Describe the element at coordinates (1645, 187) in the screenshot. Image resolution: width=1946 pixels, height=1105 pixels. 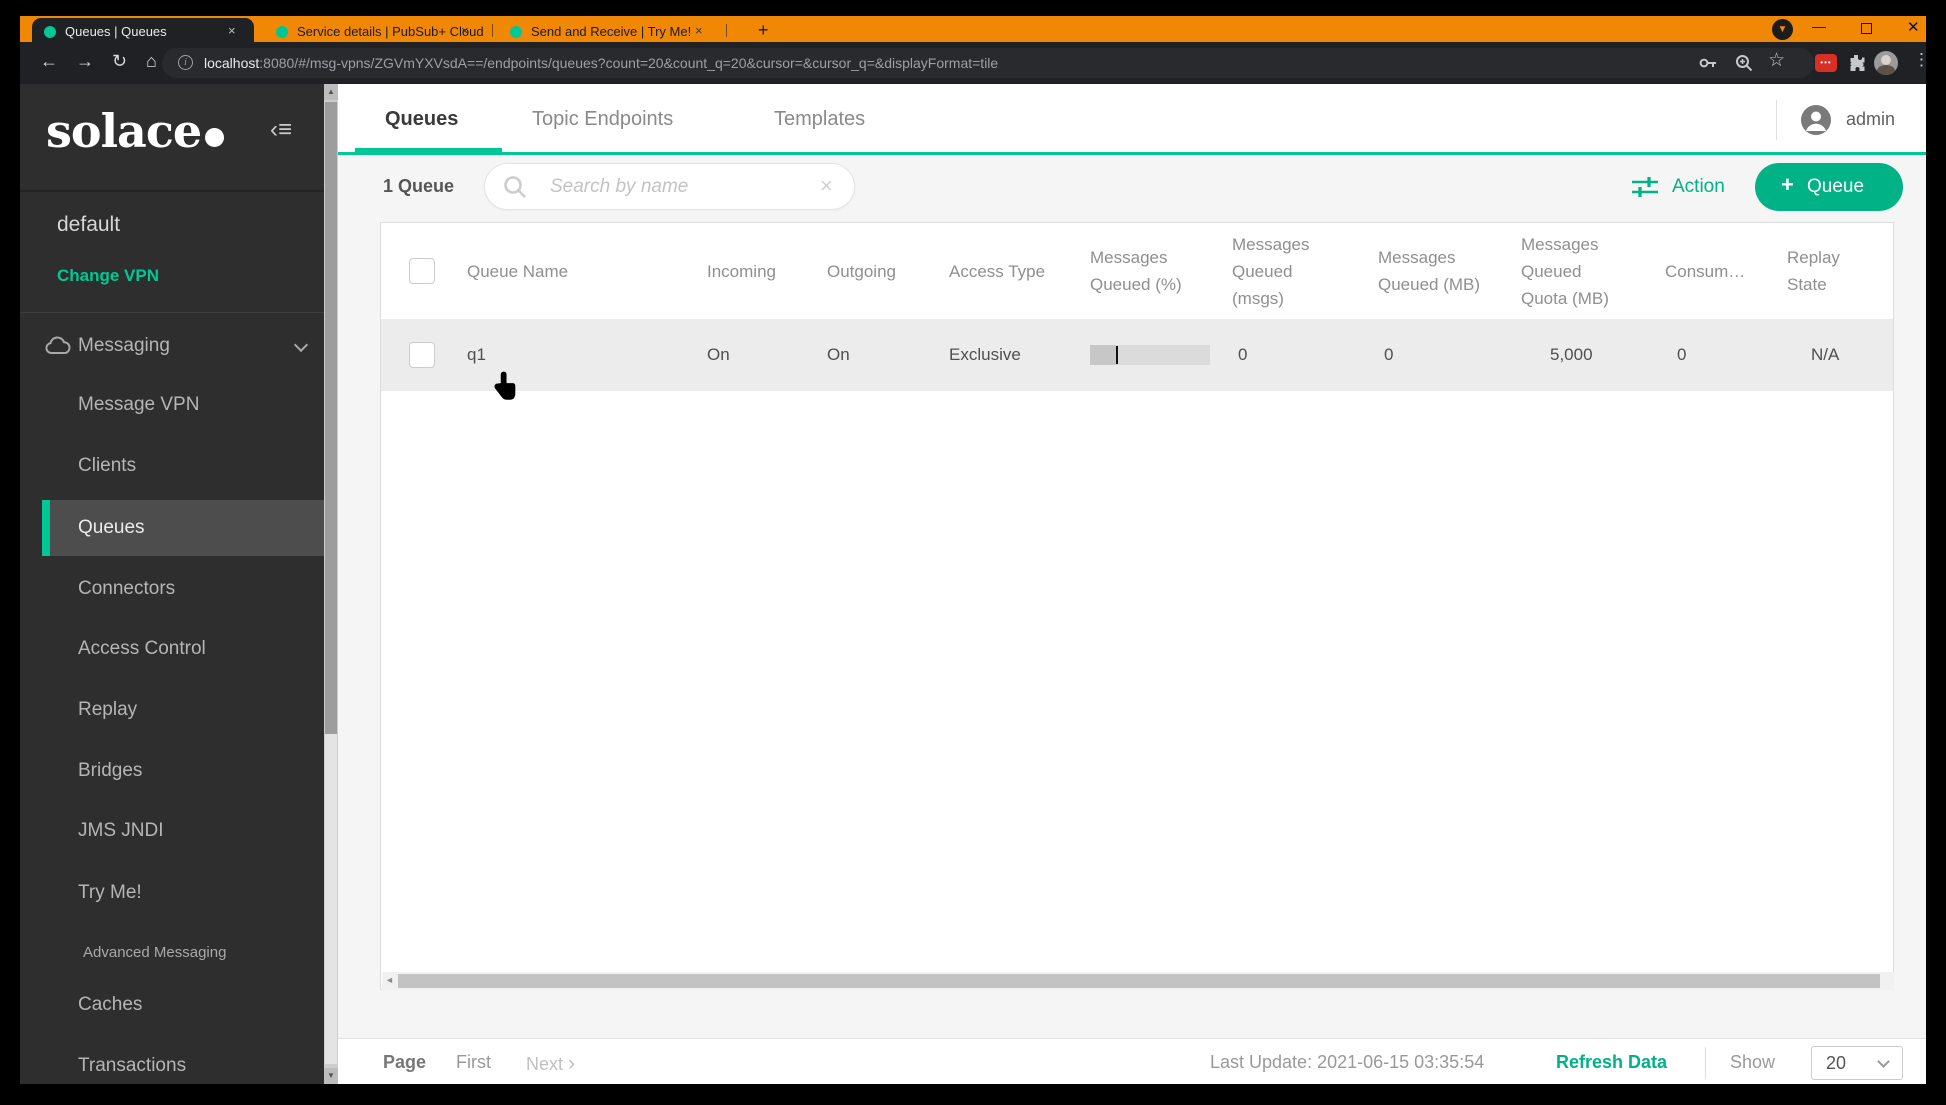
I see `action-sliders-icon` at that location.